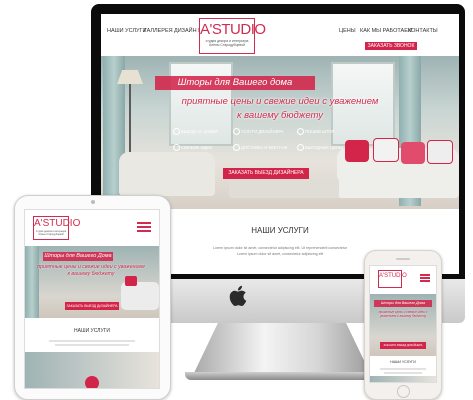 The image size is (473, 400). What do you see at coordinates (357, 151) in the screenshot?
I see `pillow-red` at bounding box center [357, 151].